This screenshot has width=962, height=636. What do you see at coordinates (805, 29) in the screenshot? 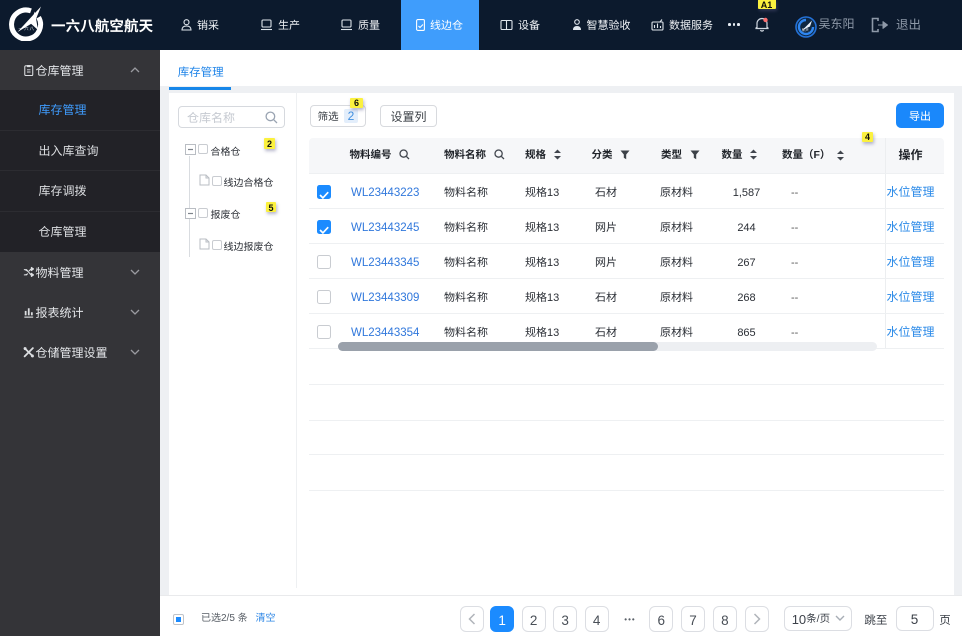
I see `svg-text: 航天` at bounding box center [805, 29].